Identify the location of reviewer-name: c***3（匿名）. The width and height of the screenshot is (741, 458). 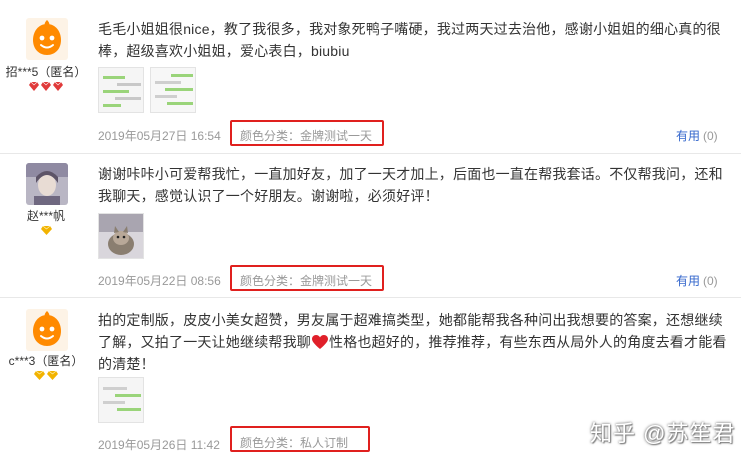
(46, 361).